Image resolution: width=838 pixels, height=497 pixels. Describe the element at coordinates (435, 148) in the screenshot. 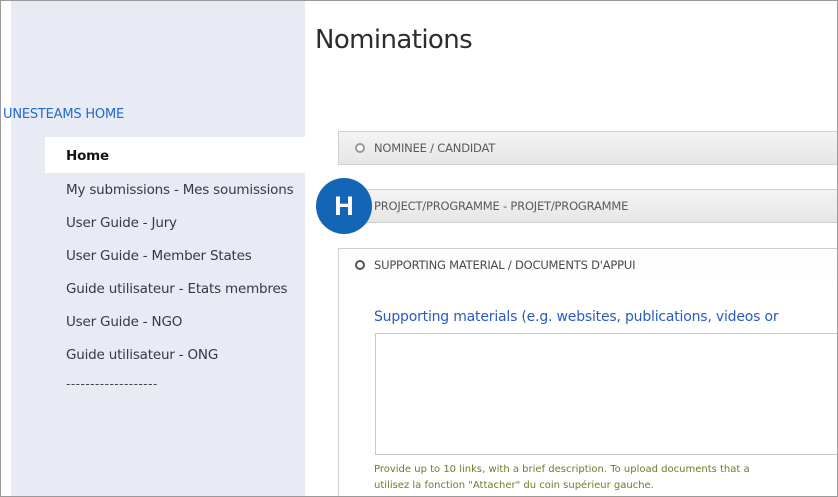

I see `section-nominee-label: NOMINEE / CANDIDAT` at that location.